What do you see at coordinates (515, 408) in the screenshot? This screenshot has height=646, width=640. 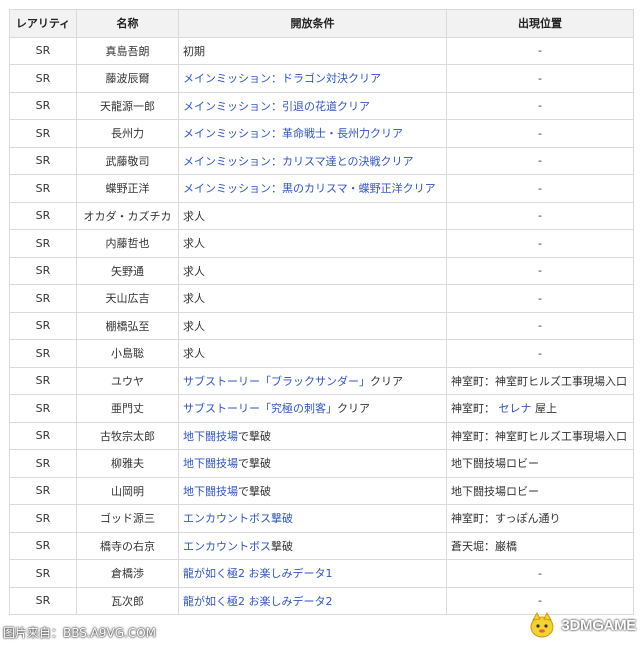 I see `location-link: セレナ` at bounding box center [515, 408].